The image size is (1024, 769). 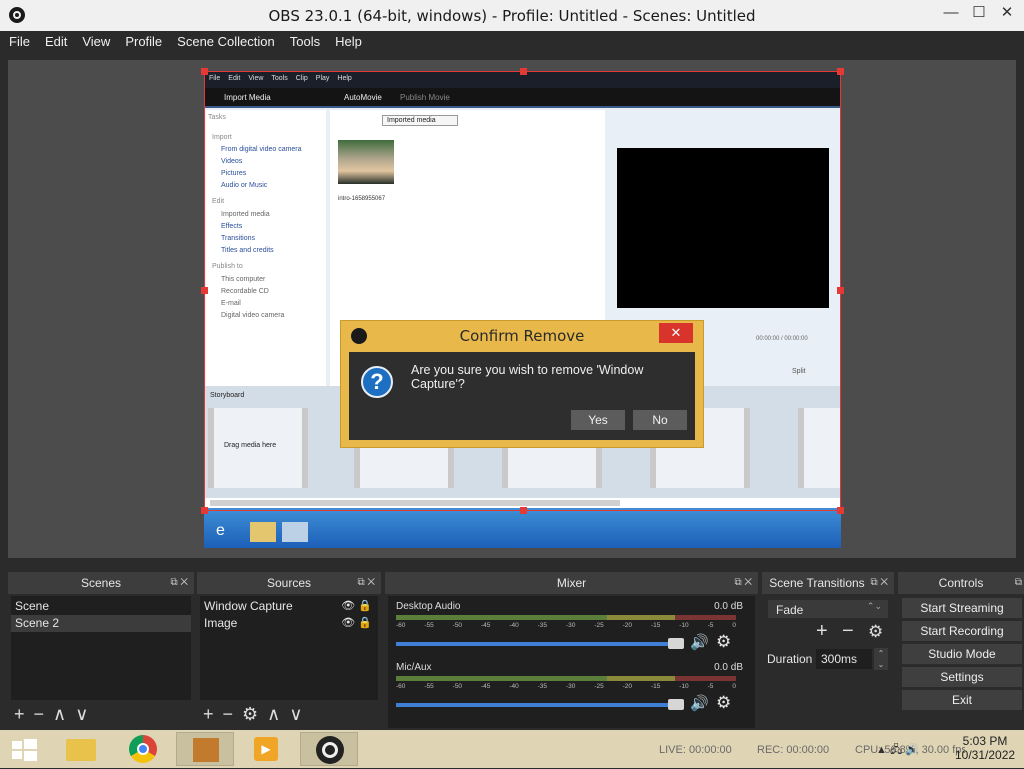 I want to click on source-item: Image 👁 🔒, so click(x=289, y=623).